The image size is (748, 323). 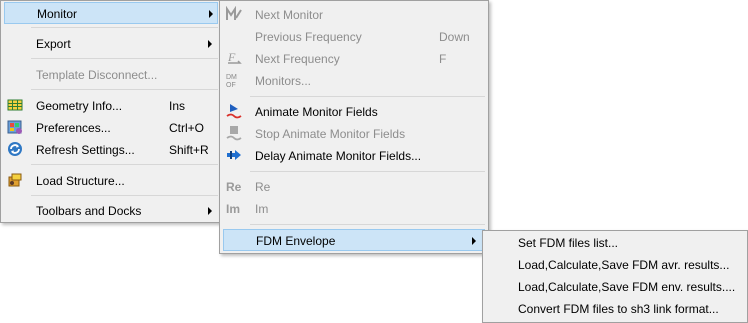 I want to click on menu-item-previous-frequency: Previous Frequency Down, so click(x=354, y=37).